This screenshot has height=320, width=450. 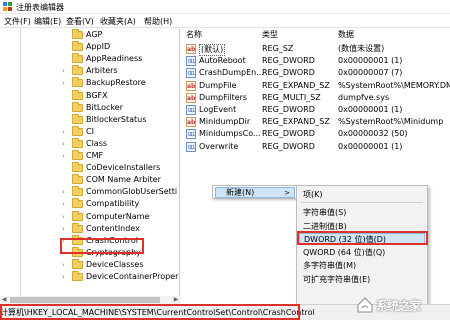 What do you see at coordinates (346, 35) in the screenshot?
I see `column-header-data: 数据` at bounding box center [346, 35].